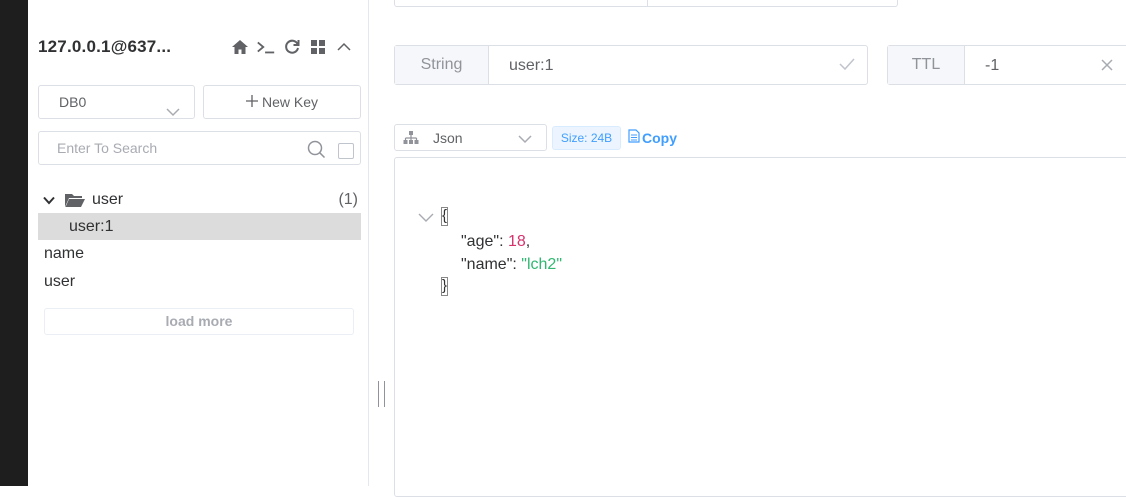  I want to click on refresh-icon, so click(292, 47).